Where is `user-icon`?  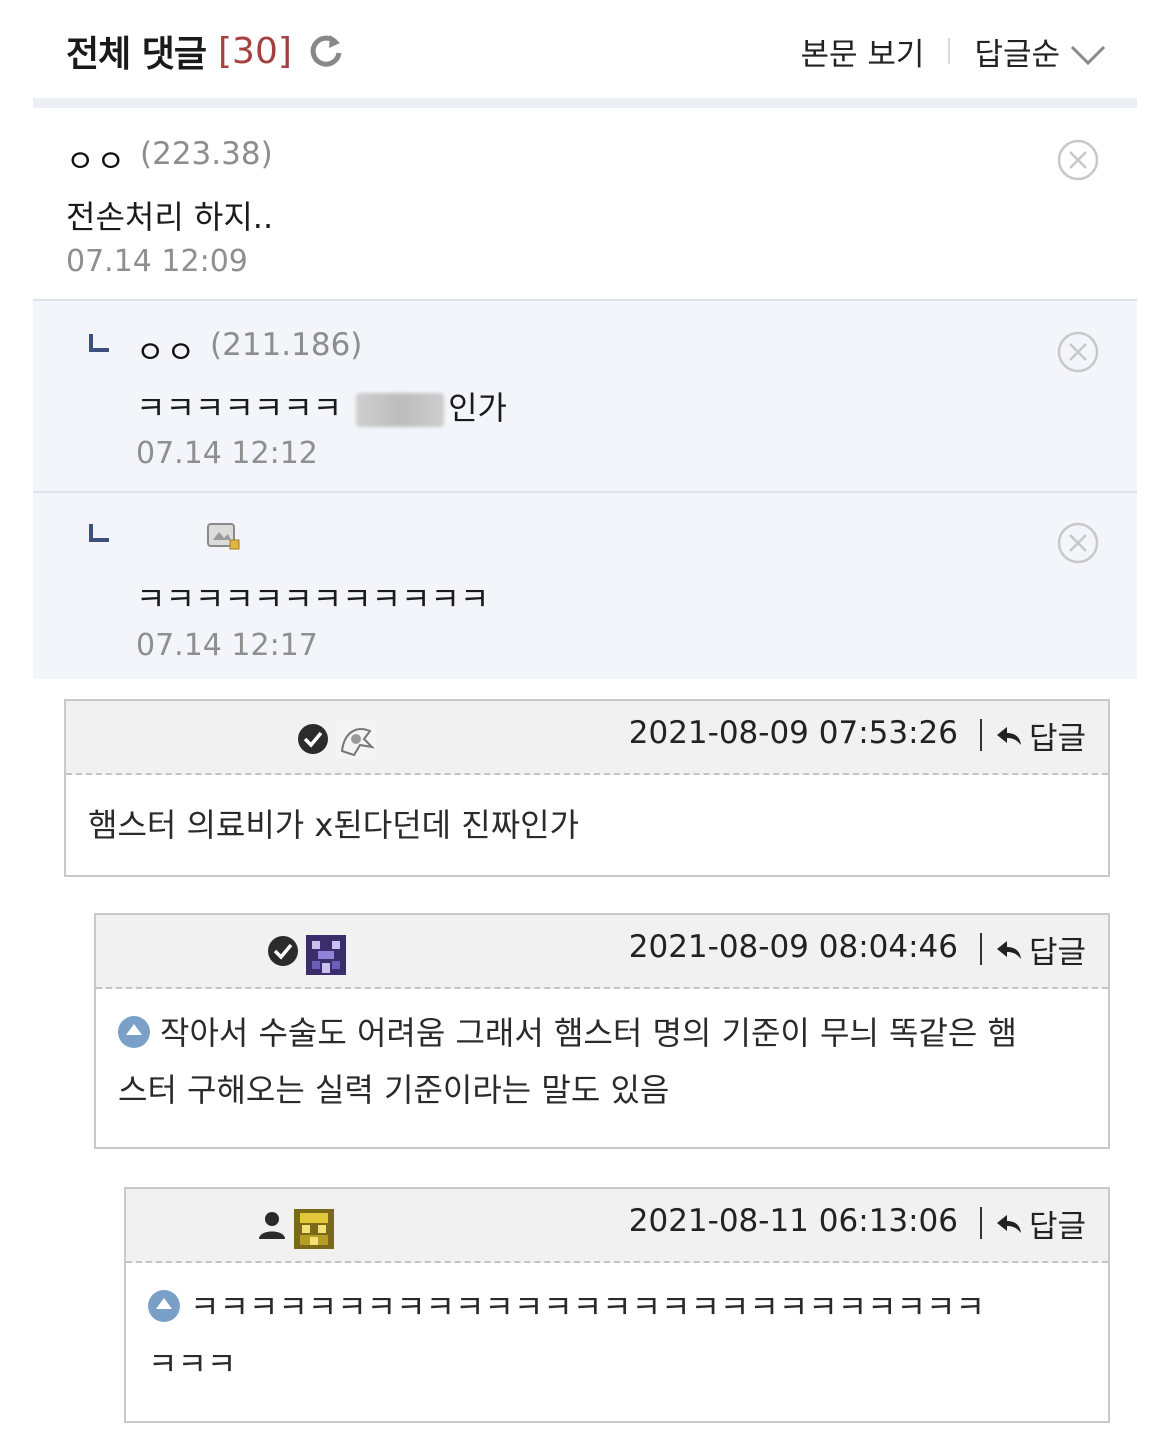 user-icon is located at coordinates (272, 1227).